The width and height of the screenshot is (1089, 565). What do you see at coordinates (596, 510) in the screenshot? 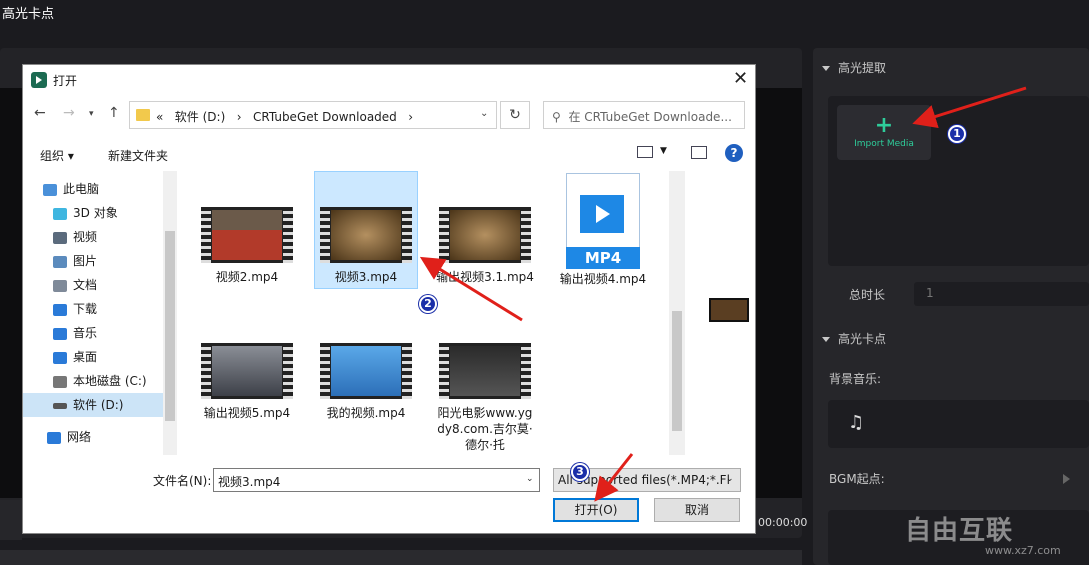
I see `open-button: 打开(O)` at bounding box center [596, 510].